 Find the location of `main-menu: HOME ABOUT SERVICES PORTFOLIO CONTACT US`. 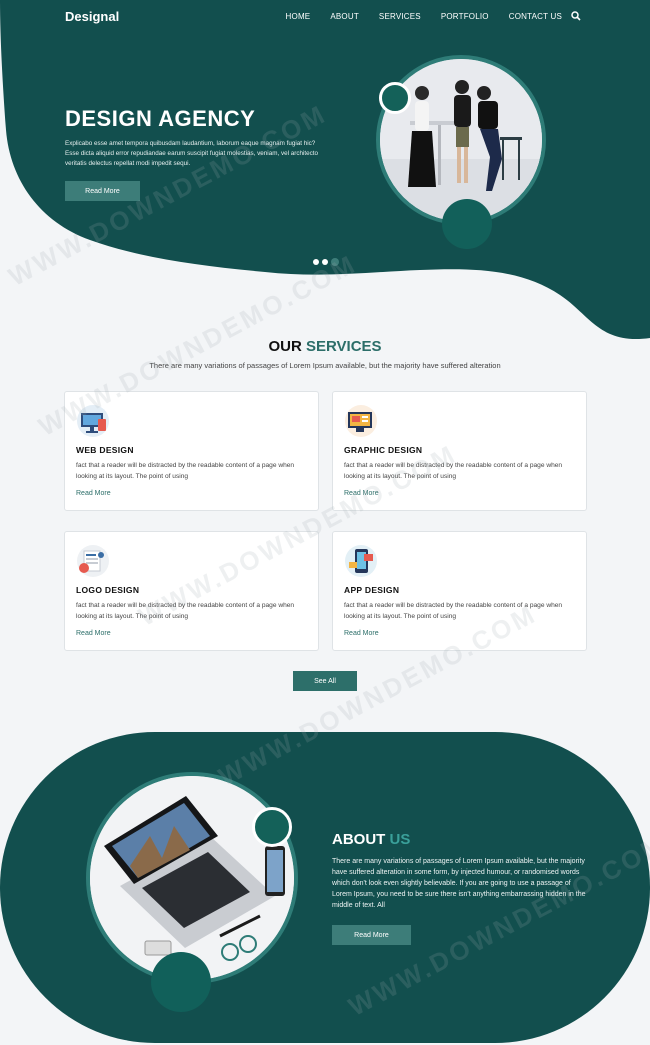

main-menu: HOME ABOUT SERVICES PORTFOLIO CONTACT US is located at coordinates (414, 16).